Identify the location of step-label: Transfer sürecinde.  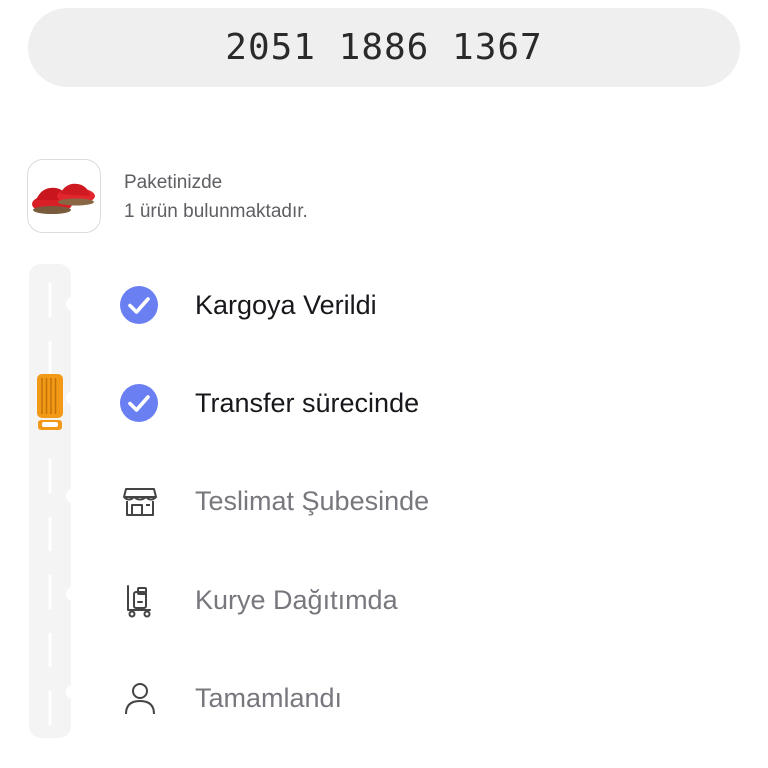
(307, 402).